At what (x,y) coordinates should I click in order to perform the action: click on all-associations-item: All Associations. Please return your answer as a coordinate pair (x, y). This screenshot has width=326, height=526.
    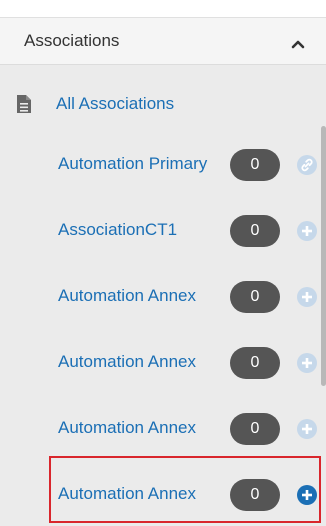
    Looking at the image, I should click on (155, 105).